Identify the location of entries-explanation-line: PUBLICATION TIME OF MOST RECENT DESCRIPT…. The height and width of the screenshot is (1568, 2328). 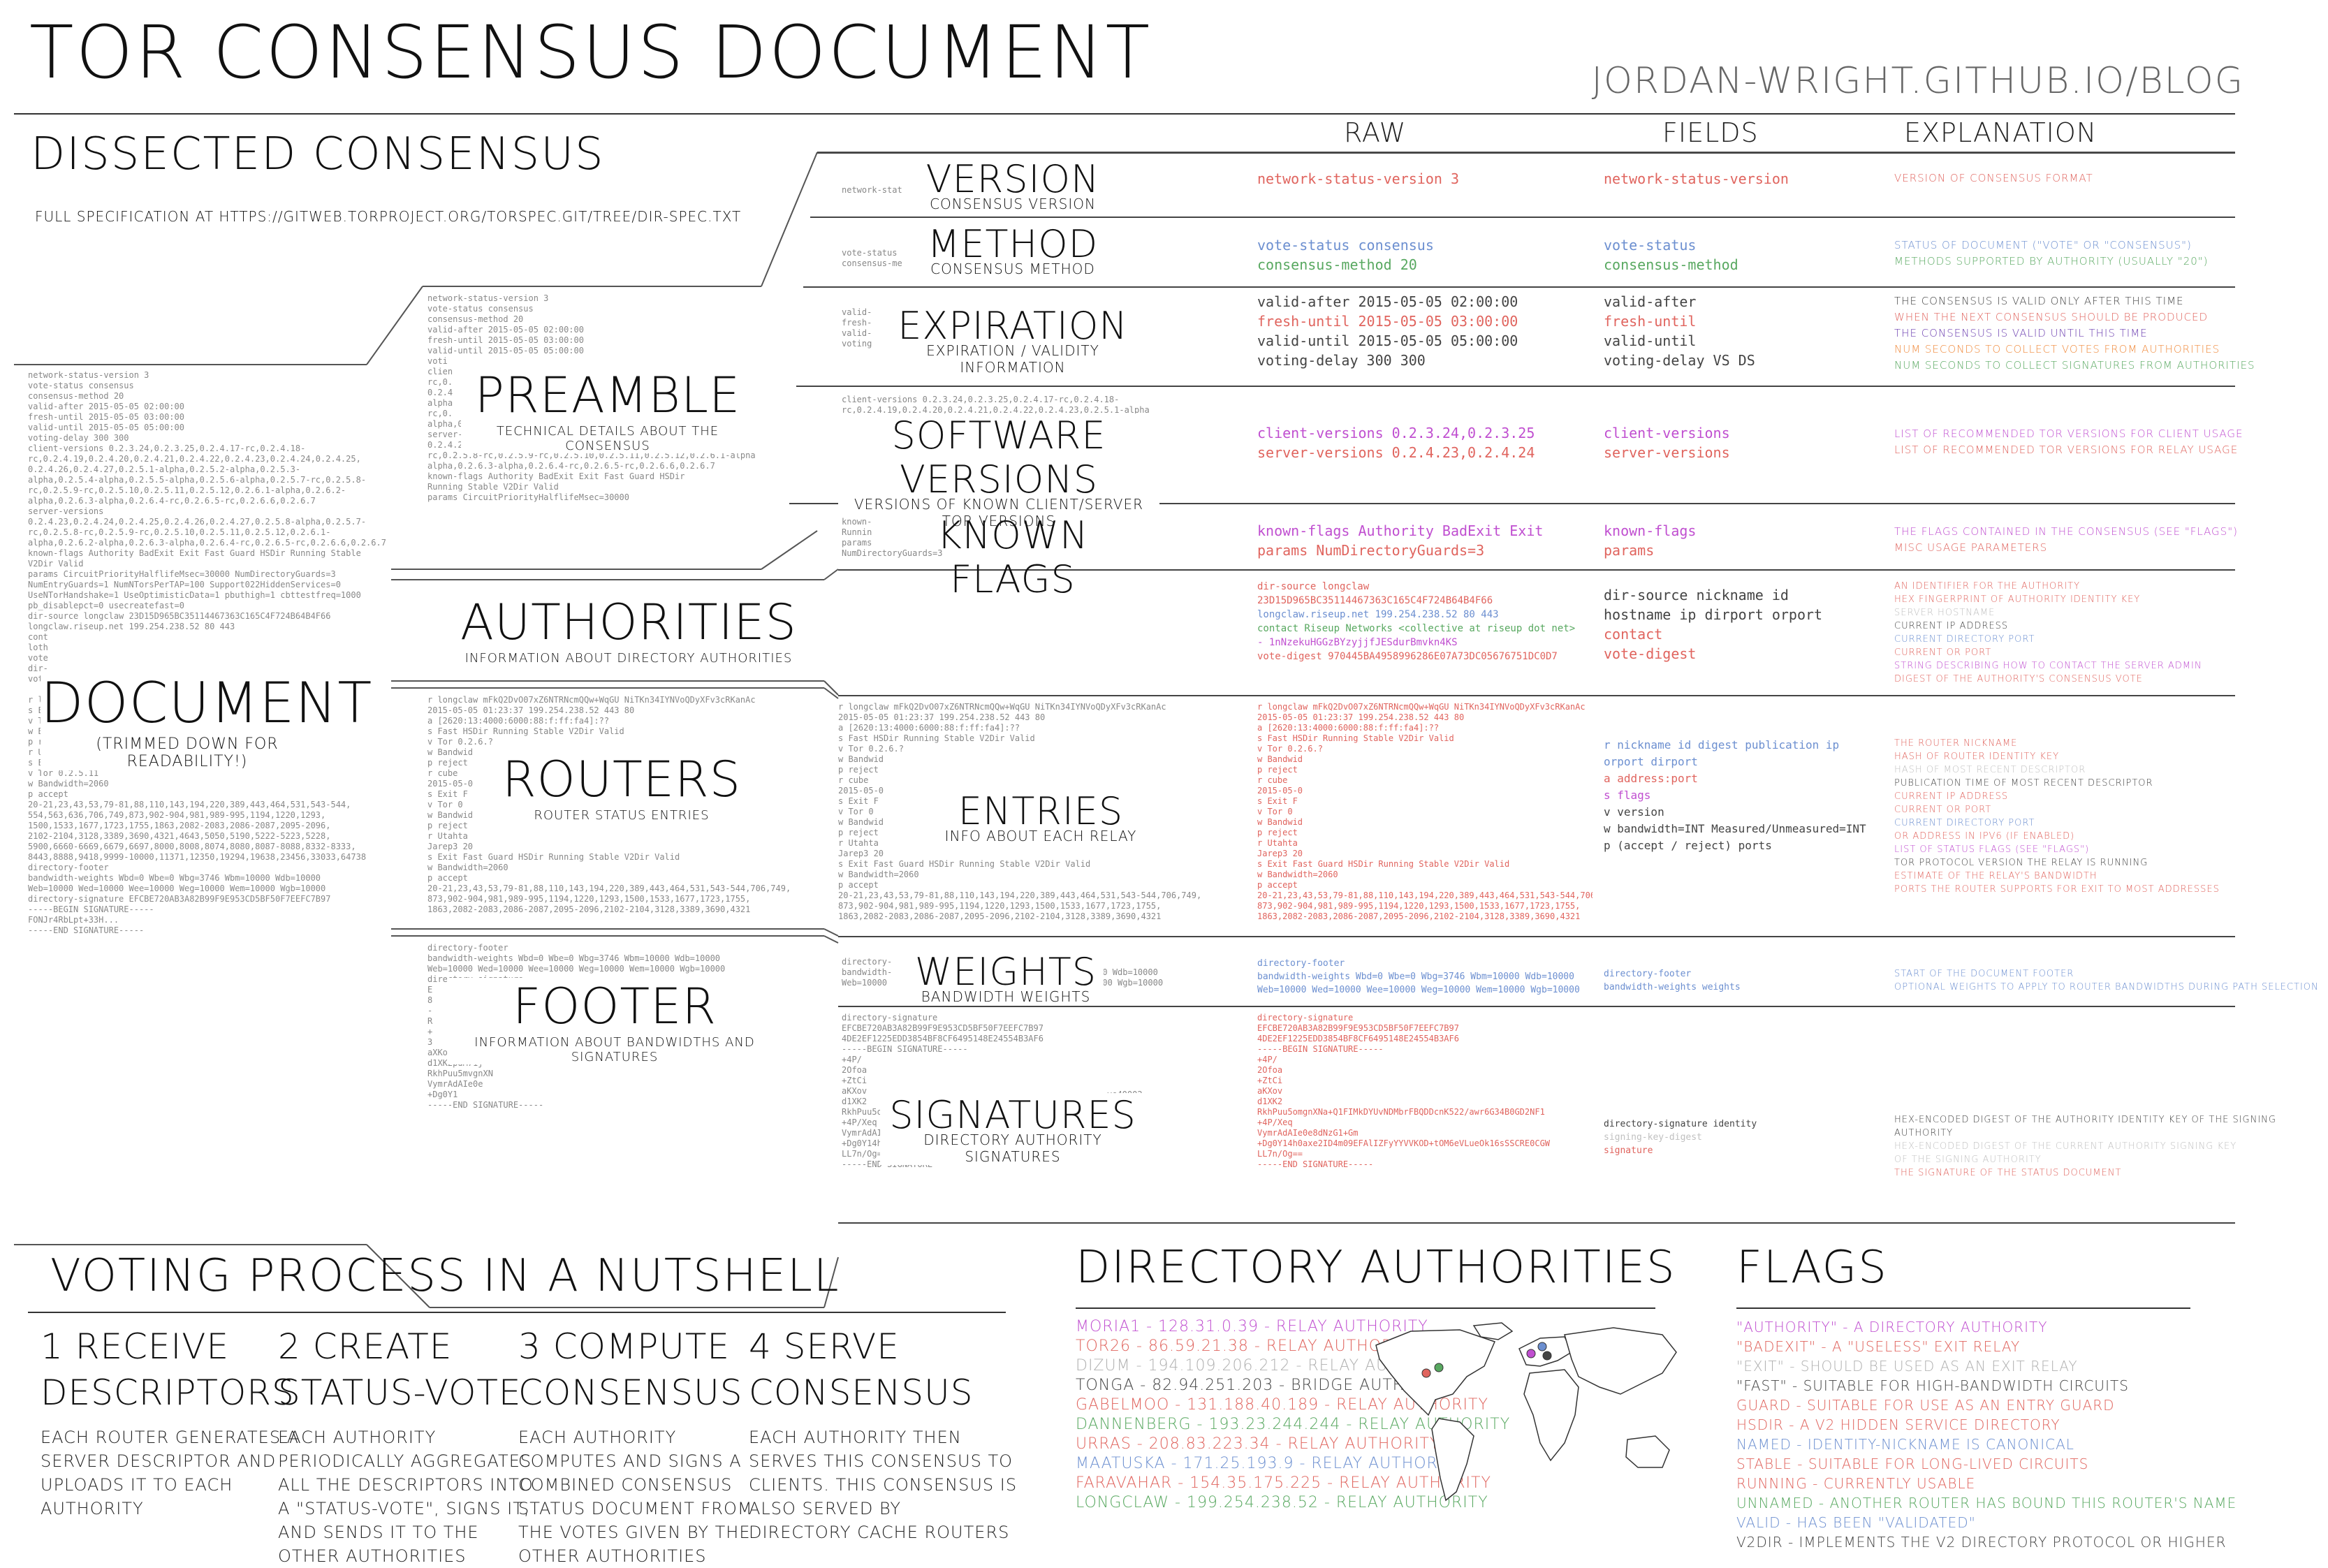
(2023, 784).